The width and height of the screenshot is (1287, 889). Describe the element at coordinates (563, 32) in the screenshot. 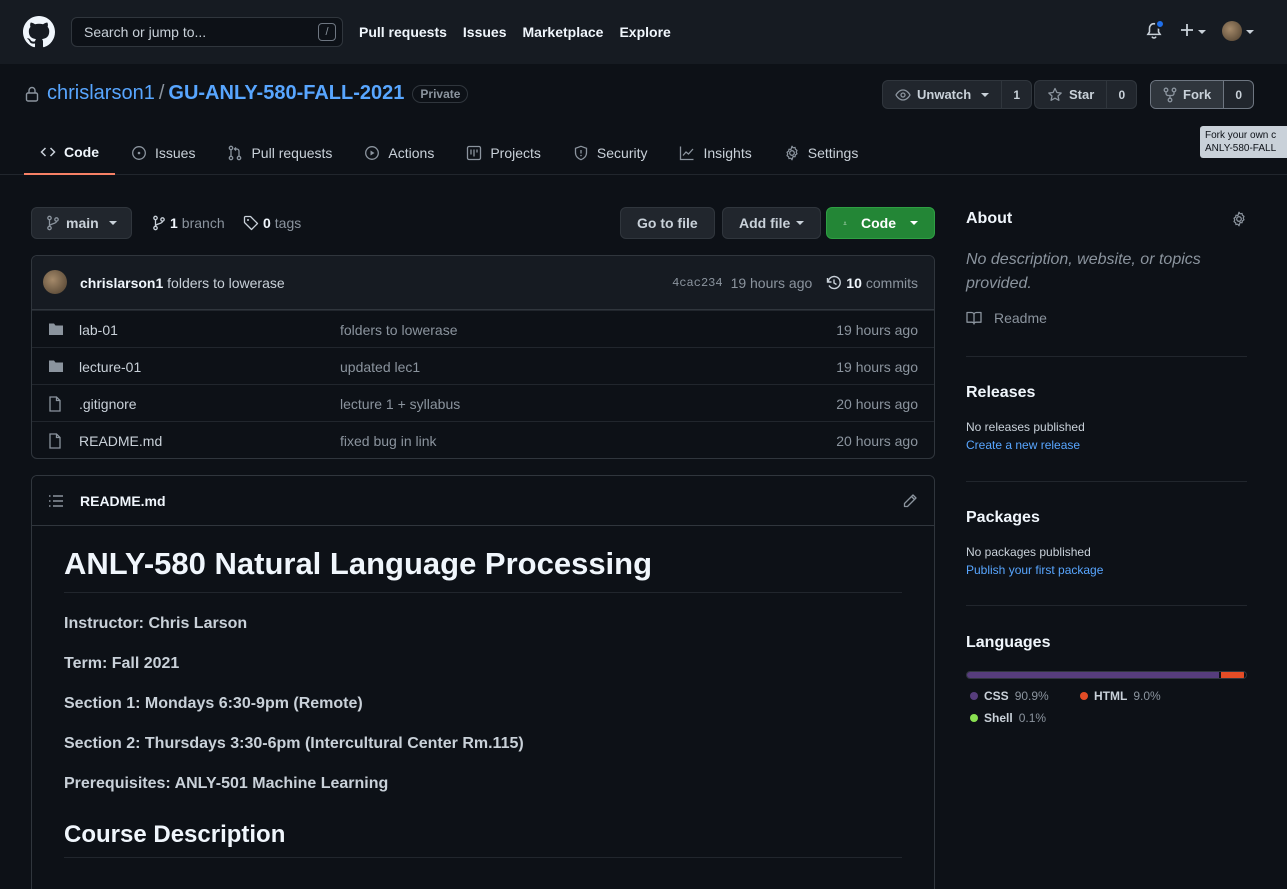

I see `nav-marketplace: Marketplace` at that location.